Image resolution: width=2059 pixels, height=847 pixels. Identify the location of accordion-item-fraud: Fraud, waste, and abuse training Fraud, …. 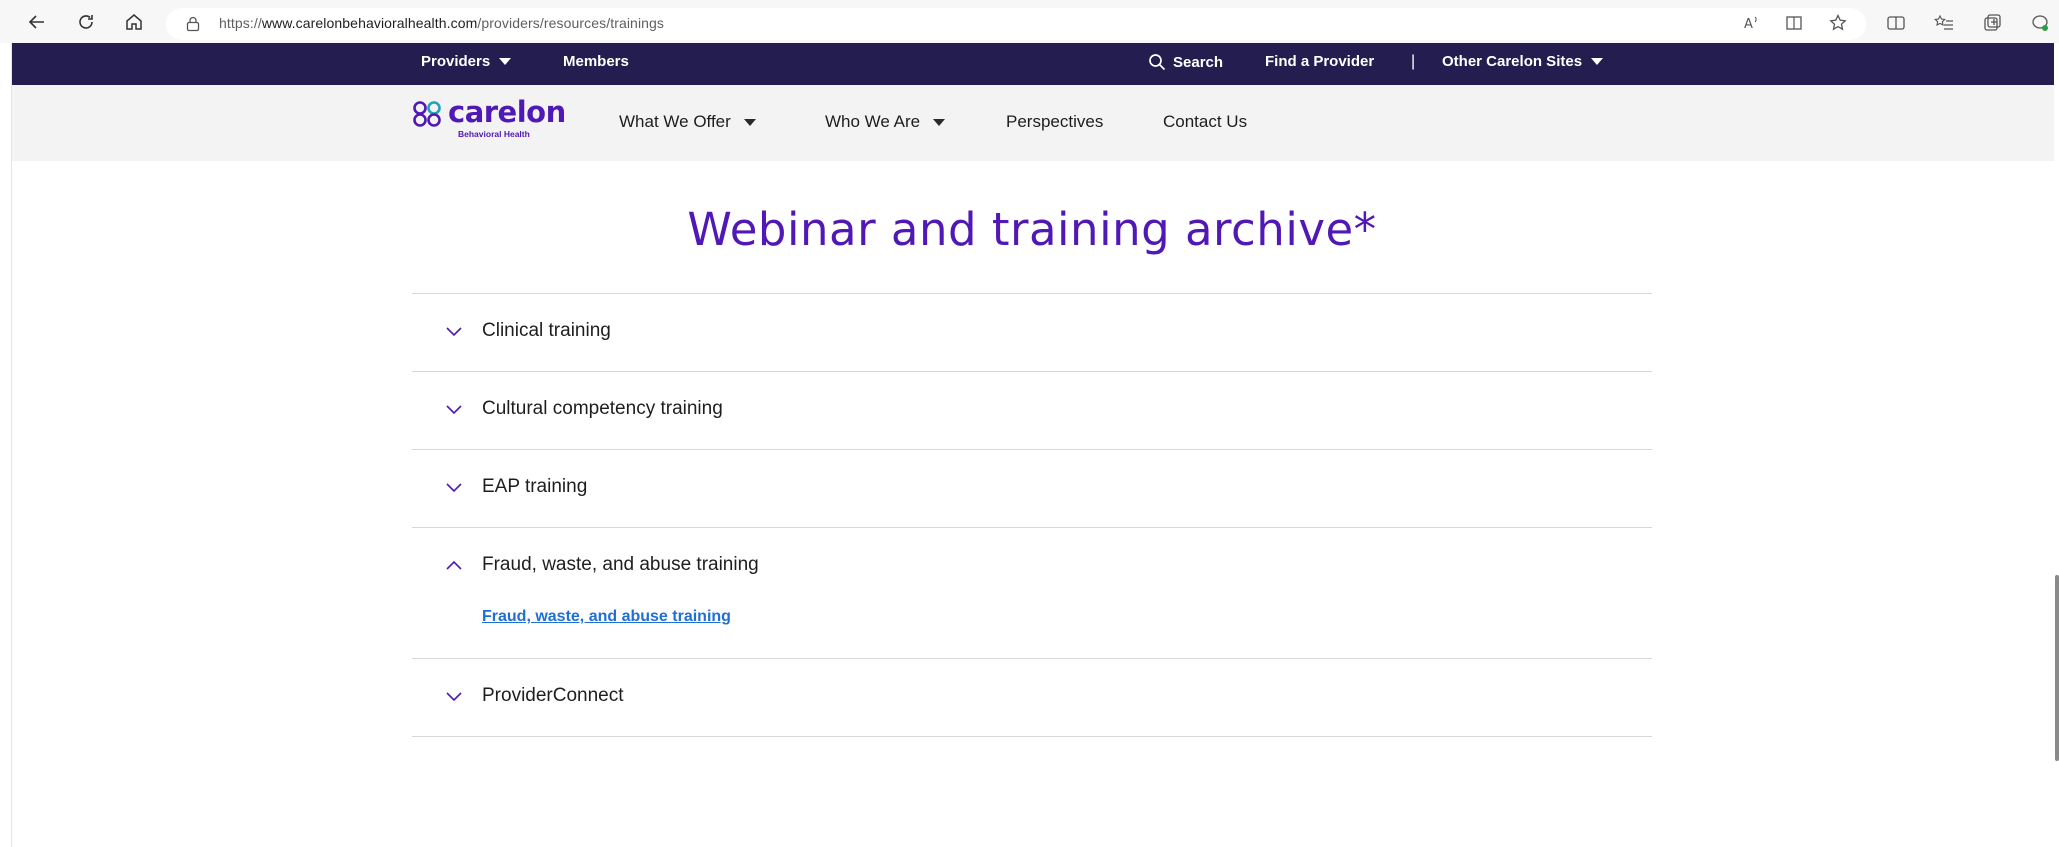
(1032, 593).